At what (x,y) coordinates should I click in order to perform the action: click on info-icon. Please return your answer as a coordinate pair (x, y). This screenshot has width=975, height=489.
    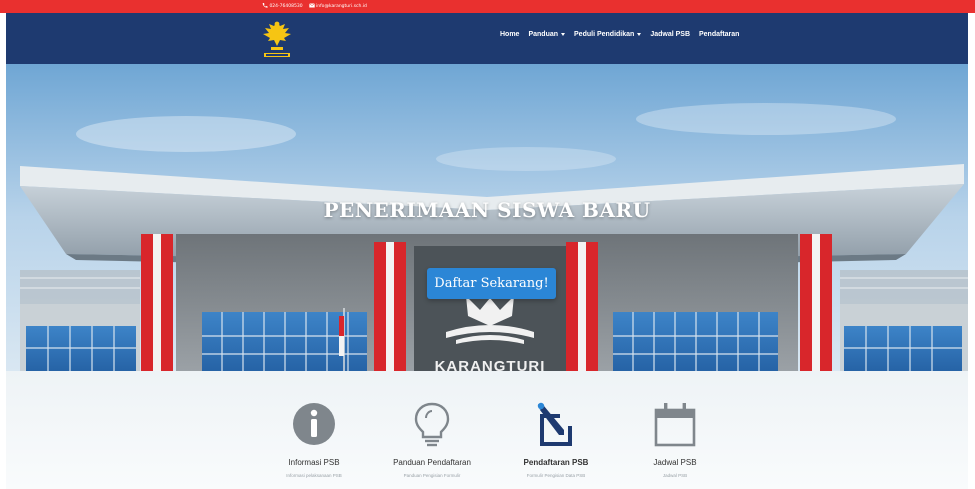
    Looking at the image, I should click on (314, 424).